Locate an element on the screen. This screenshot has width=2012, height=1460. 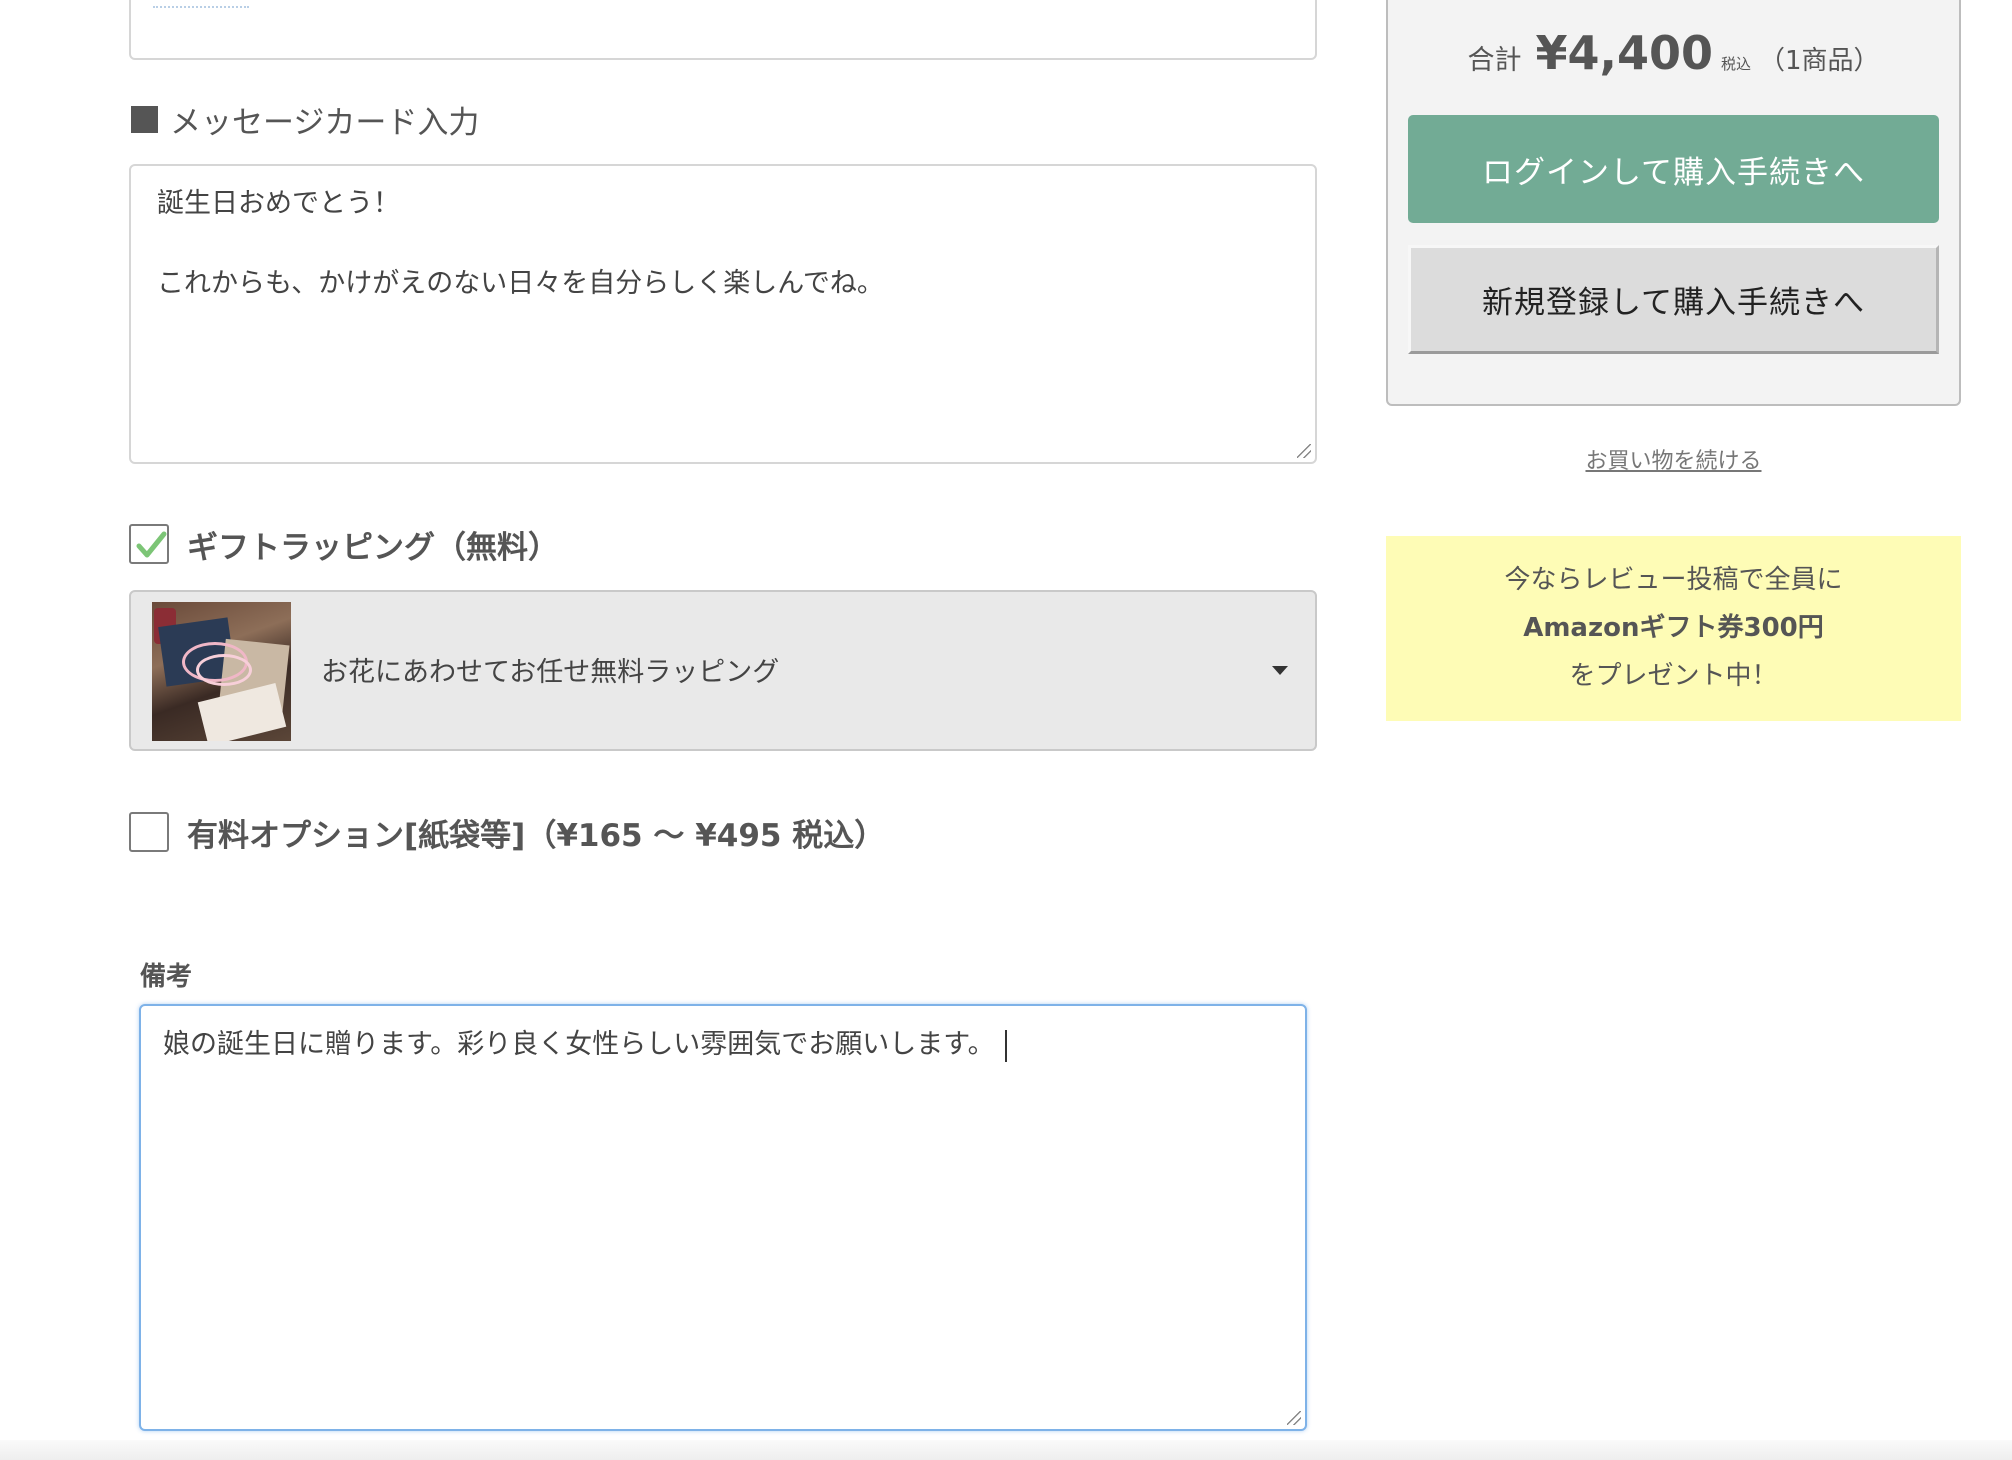
promo-line: 今ならレビュー投稿で全員に is located at coordinates (1673, 580).